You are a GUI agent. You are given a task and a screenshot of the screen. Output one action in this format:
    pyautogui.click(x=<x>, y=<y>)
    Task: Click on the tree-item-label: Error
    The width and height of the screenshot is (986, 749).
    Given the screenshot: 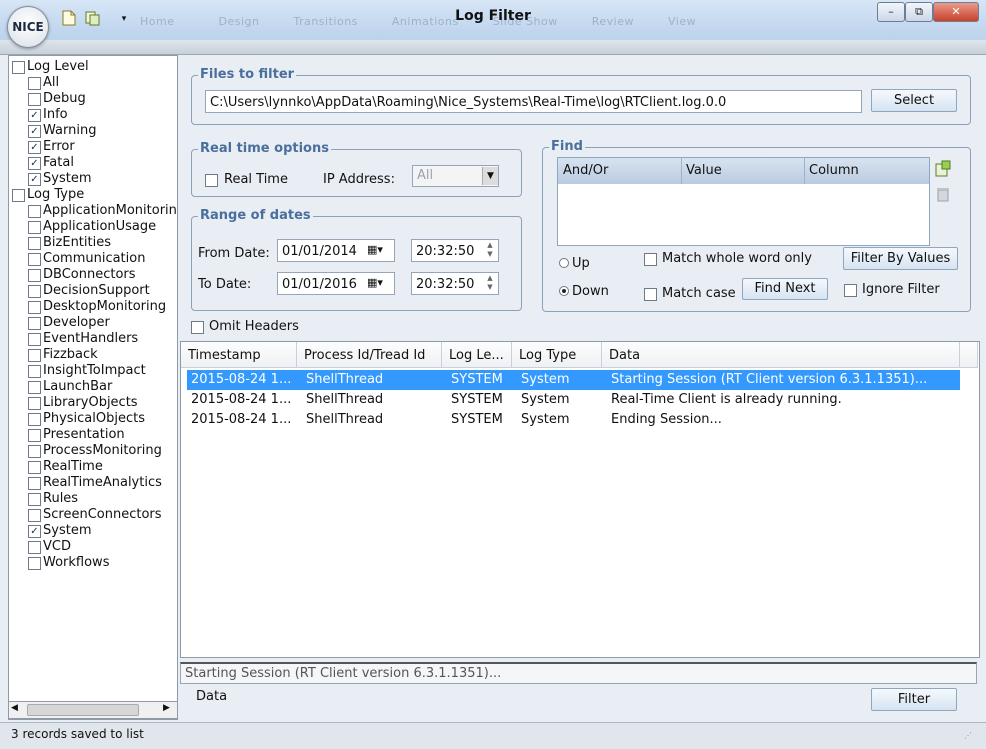 What is the action you would take?
    pyautogui.click(x=59, y=146)
    